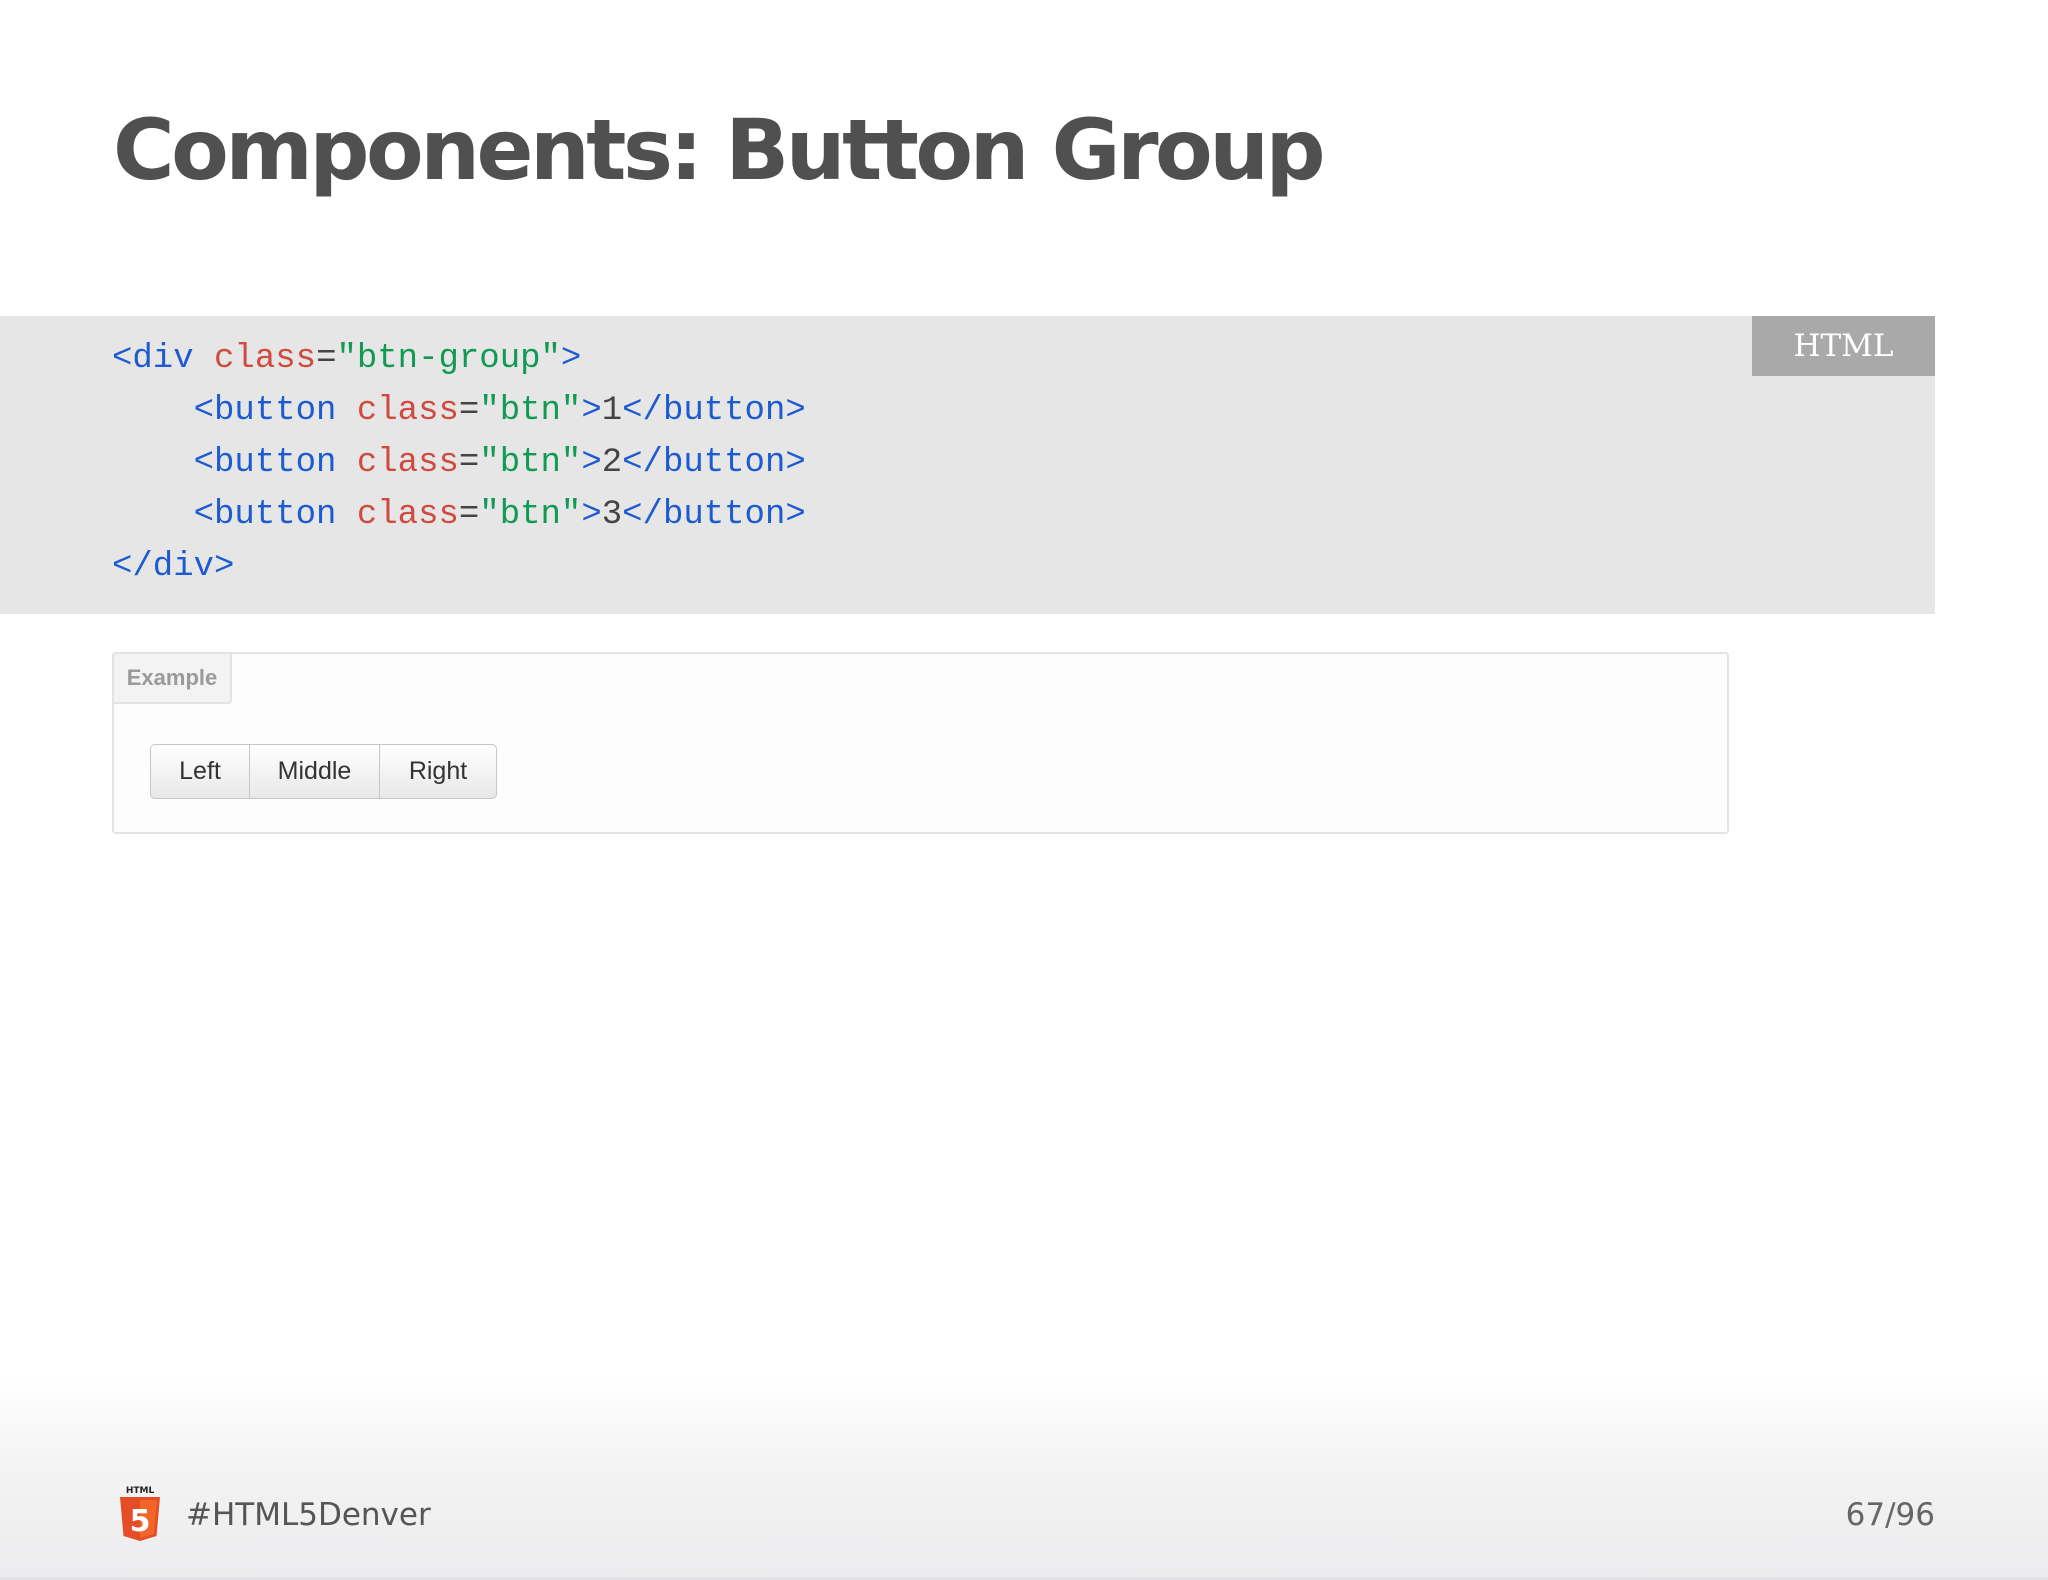 The height and width of the screenshot is (1580, 2048). I want to click on html5-logo-number: 5, so click(140, 1521).